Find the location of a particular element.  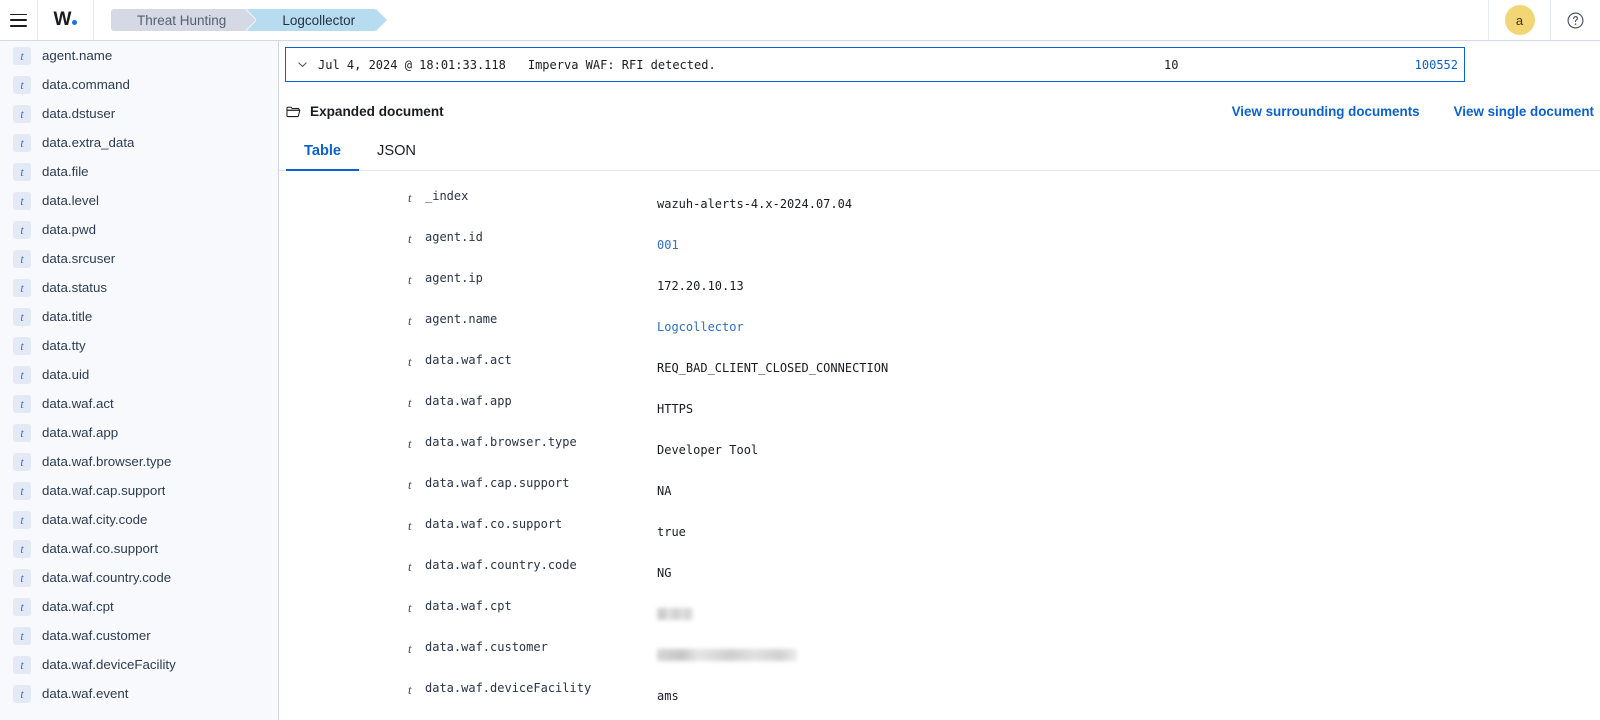

sidebar-field-item: t data.waf.cap.support is located at coordinates (139, 490).